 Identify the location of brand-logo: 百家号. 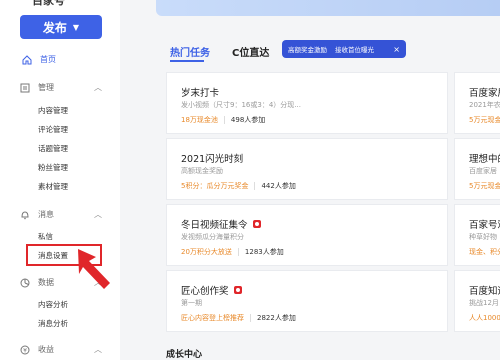
(48, 3).